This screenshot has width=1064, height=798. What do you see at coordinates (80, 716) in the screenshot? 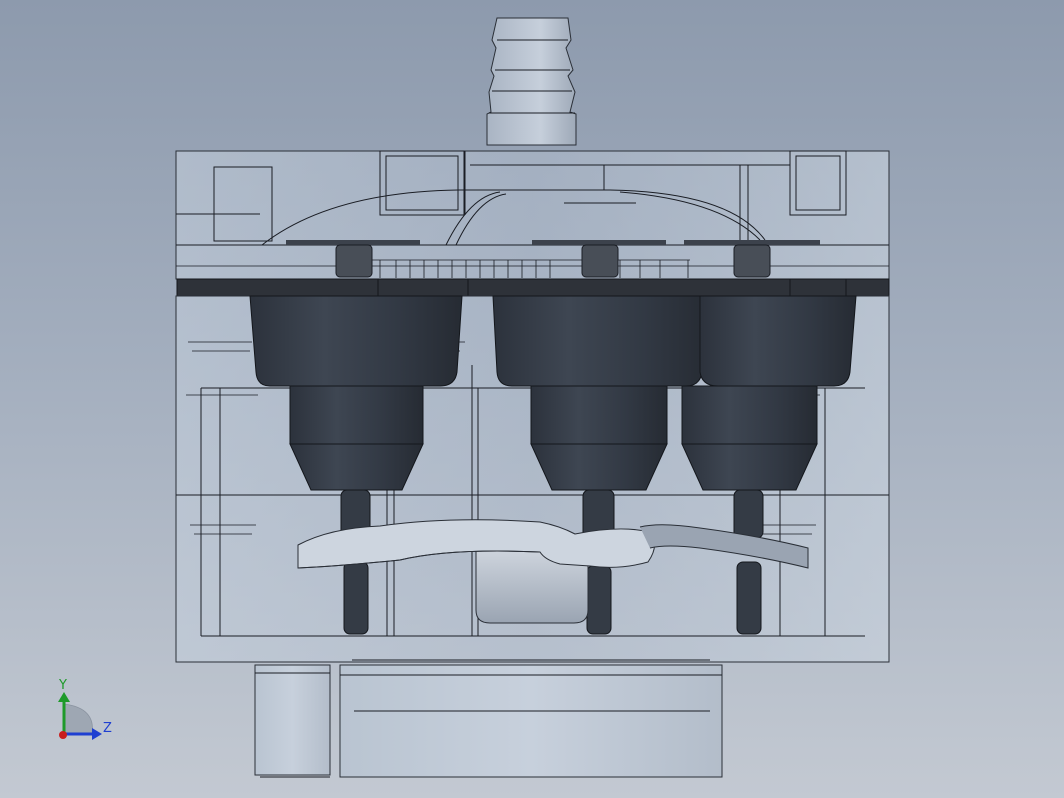
I see `view-orientation-triad` at bounding box center [80, 716].